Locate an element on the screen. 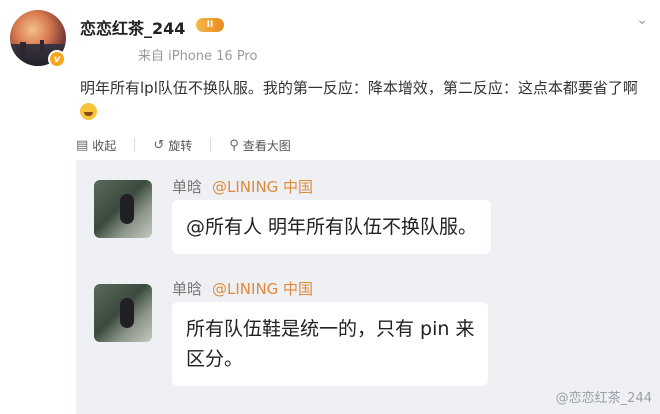  collapse-button: ▤ 收起 is located at coordinates (96, 145).